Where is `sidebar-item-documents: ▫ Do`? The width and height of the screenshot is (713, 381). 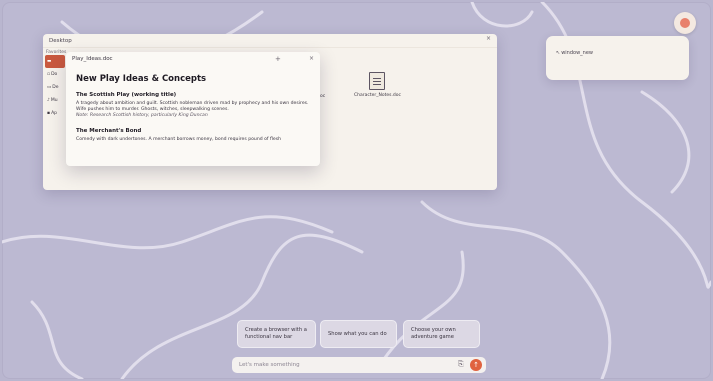
sidebar-item-documents: ▫ Do is located at coordinates (56, 74).